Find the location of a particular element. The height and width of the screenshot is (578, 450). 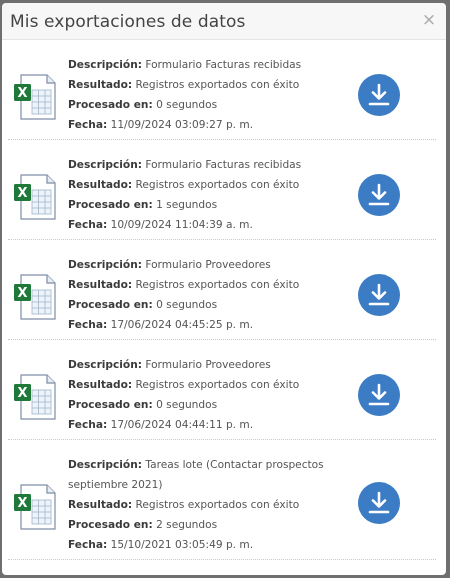

date-line: Fecha: 17/06/2024 04:44:11 p. m. is located at coordinates (203, 425).